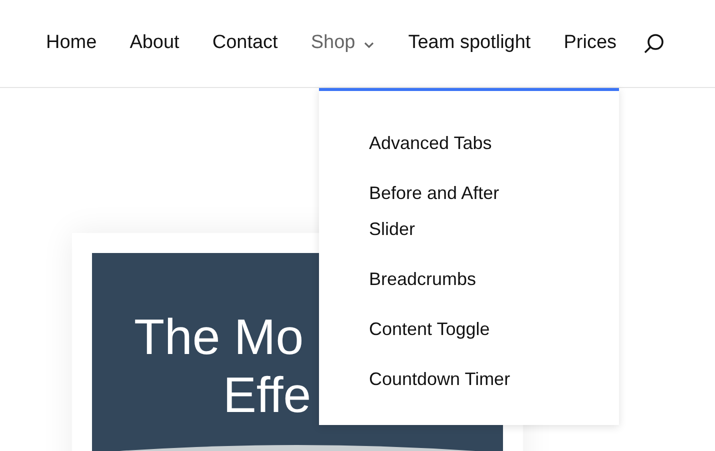 This screenshot has width=715, height=451. I want to click on banner-heading-line: Effe, so click(267, 395).